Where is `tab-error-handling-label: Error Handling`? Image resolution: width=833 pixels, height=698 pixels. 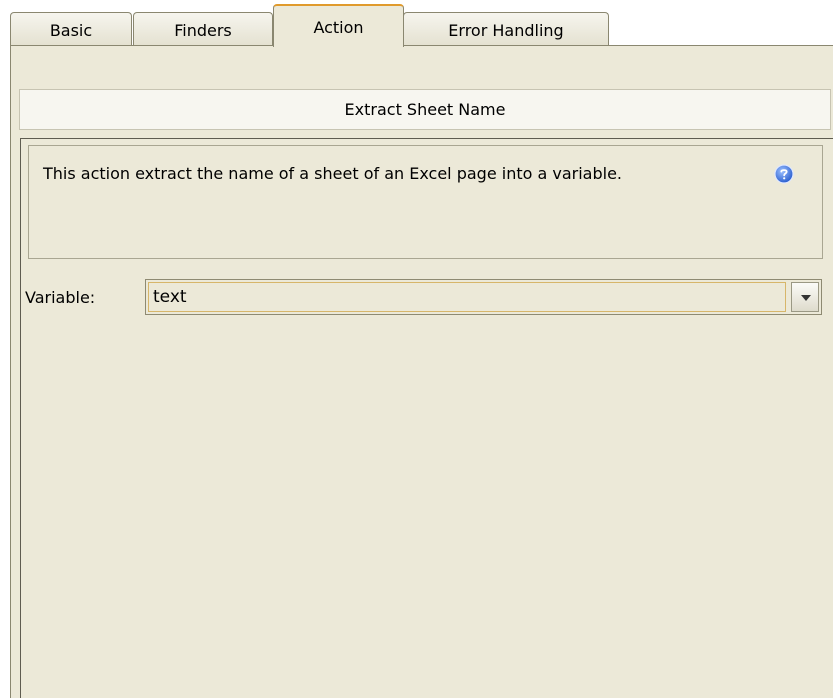
tab-error-handling-label: Error Handling is located at coordinates (506, 30).